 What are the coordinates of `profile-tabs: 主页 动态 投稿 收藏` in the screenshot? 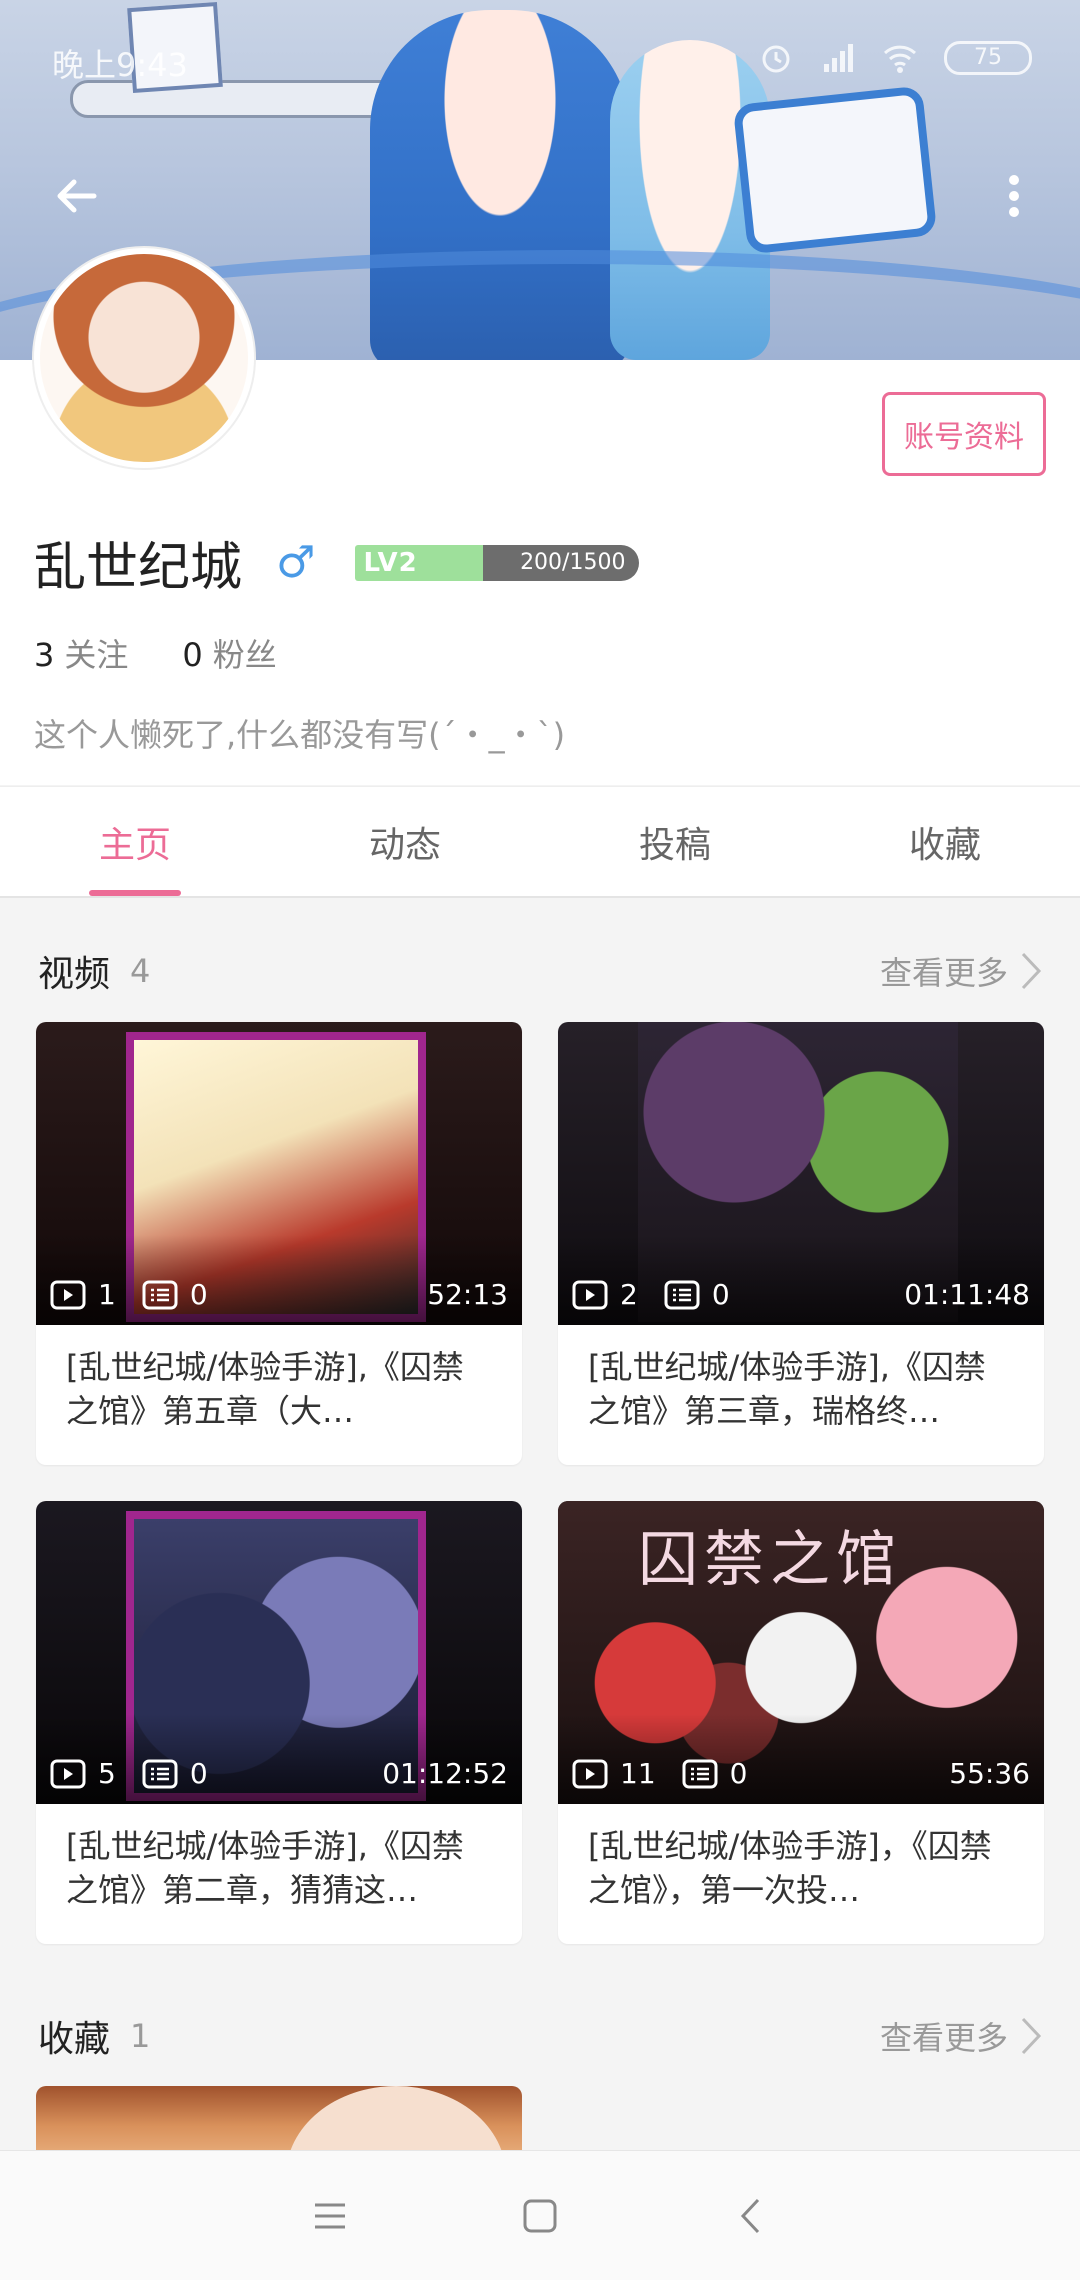 It's located at (540, 842).